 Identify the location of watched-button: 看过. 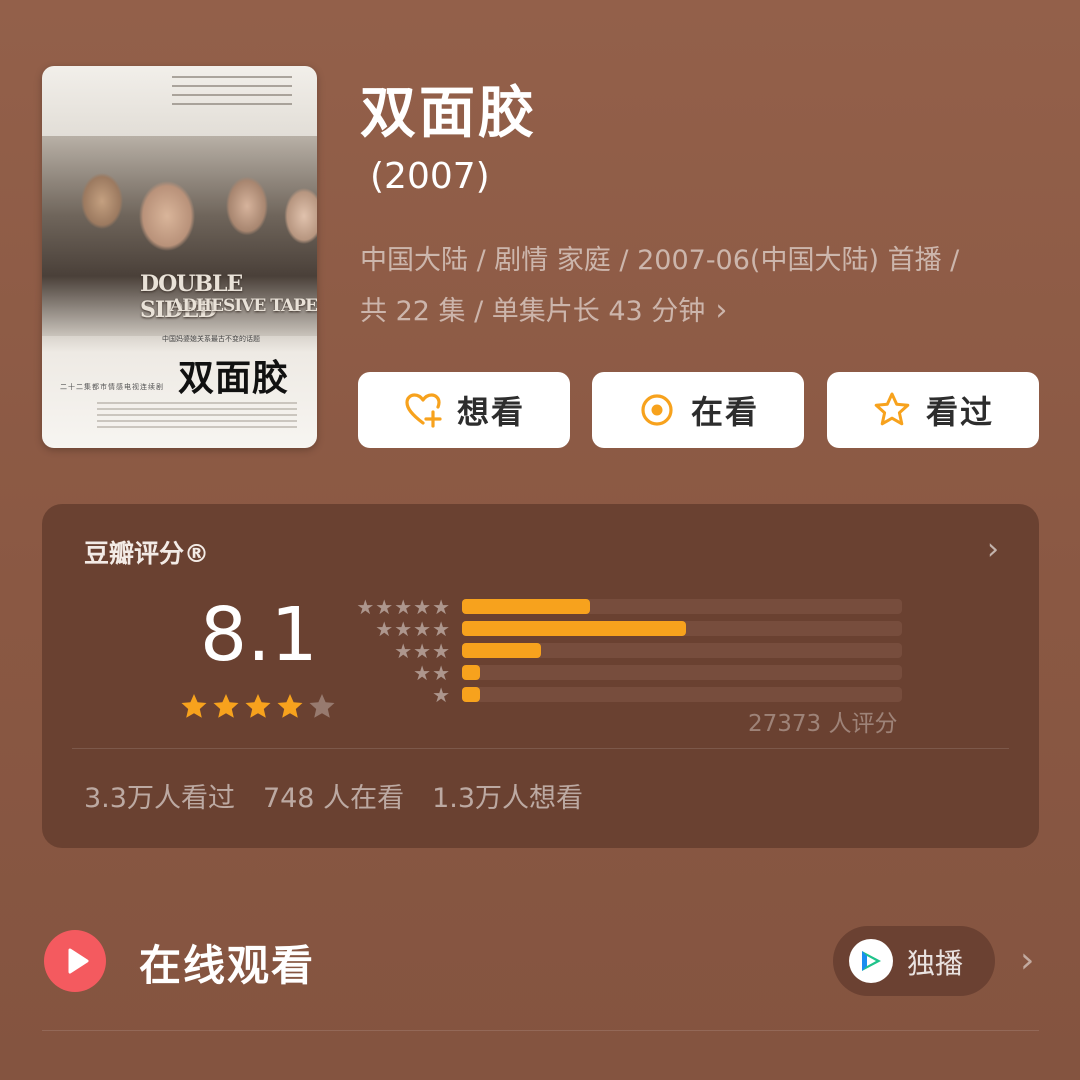
(933, 410).